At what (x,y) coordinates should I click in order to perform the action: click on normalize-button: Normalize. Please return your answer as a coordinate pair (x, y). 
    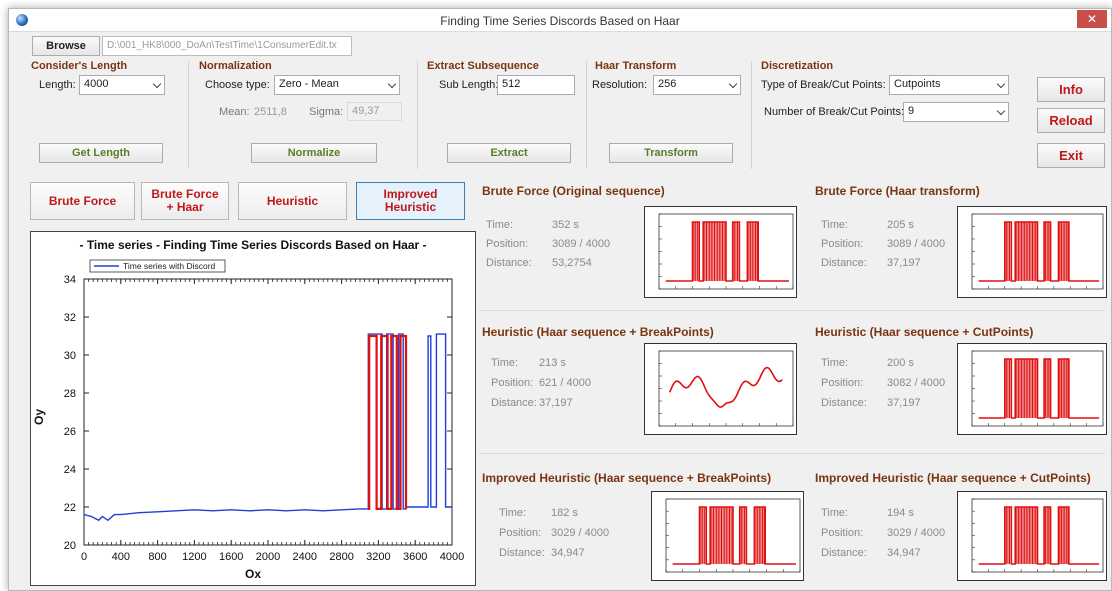
    Looking at the image, I should click on (314, 153).